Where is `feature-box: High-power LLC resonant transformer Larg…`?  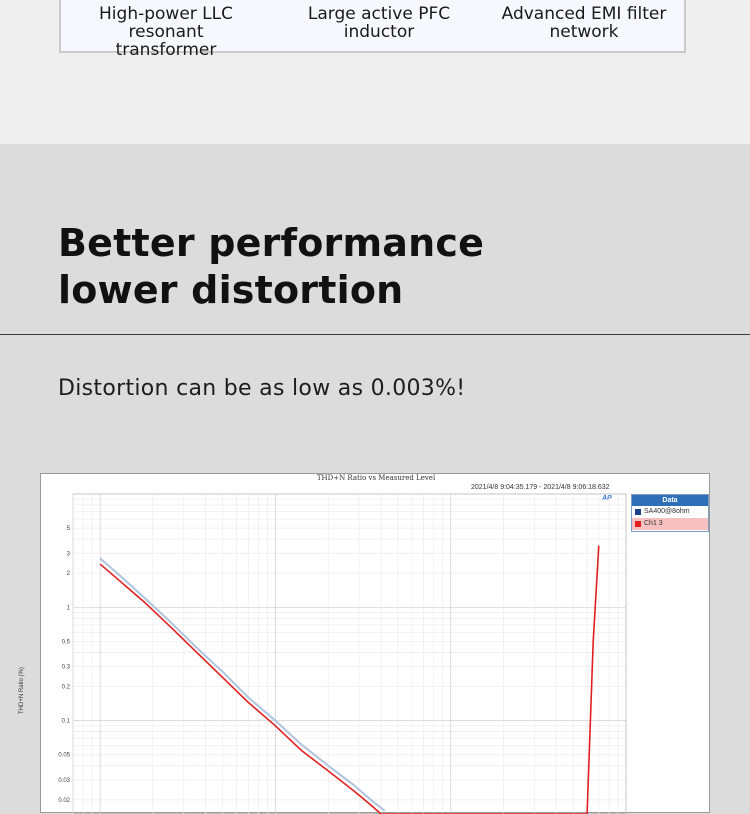 feature-box: High-power LLC resonant transformer Larg… is located at coordinates (374, 29).